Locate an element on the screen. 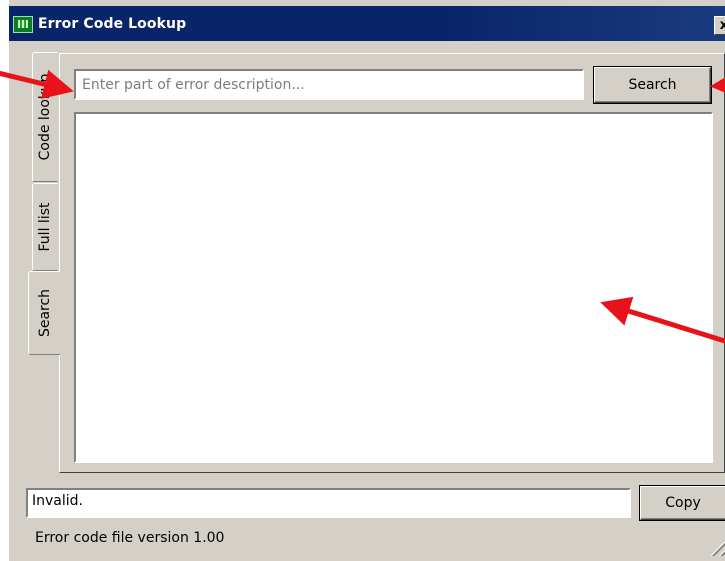 This screenshot has height=561, width=725. app-icon is located at coordinates (23, 24).